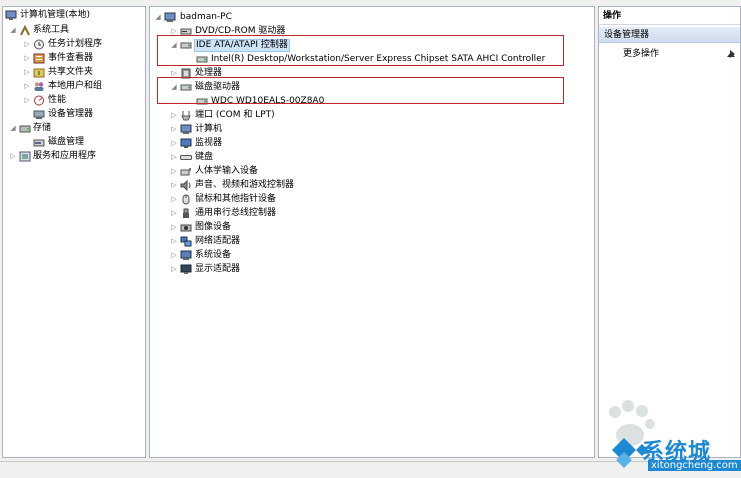  Describe the element at coordinates (71, 72) in the screenshot. I see `tree-label: 共享文件夹` at that location.